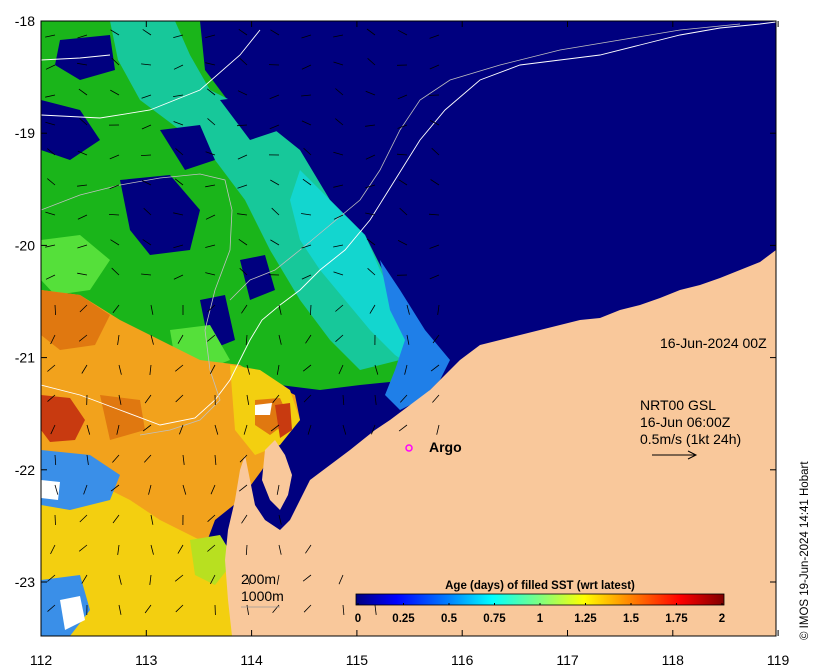 The height and width of the screenshot is (672, 819). I want to click on colorbar-tick-label: 0.75, so click(494, 619).